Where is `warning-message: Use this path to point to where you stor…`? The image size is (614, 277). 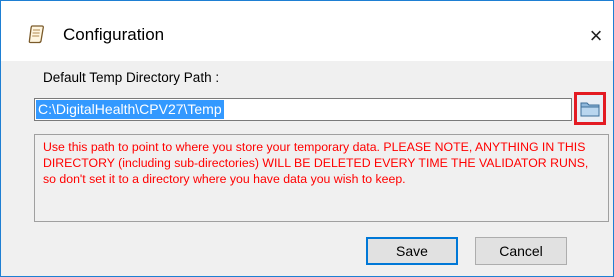
warning-message: Use this path to point to where you stor… is located at coordinates (316, 163).